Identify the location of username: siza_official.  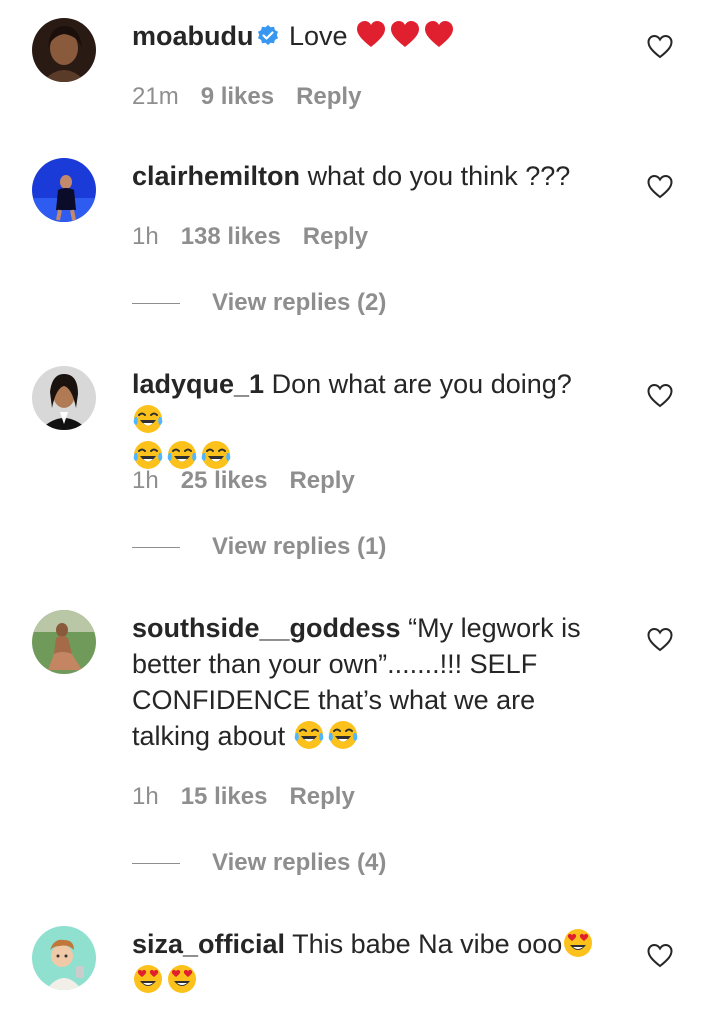
(208, 944).